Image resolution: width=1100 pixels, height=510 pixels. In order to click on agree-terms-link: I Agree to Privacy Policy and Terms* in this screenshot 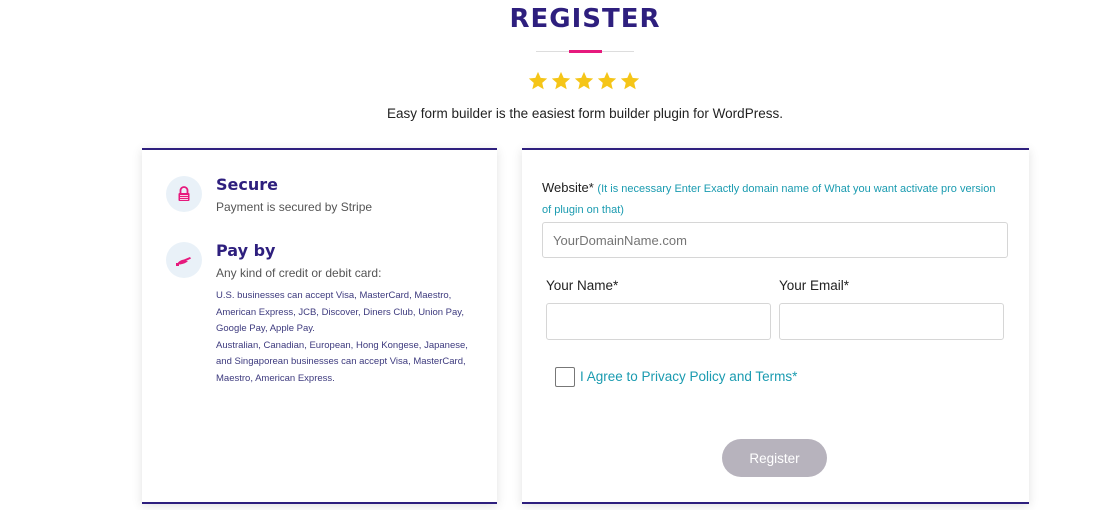, I will do `click(688, 376)`.